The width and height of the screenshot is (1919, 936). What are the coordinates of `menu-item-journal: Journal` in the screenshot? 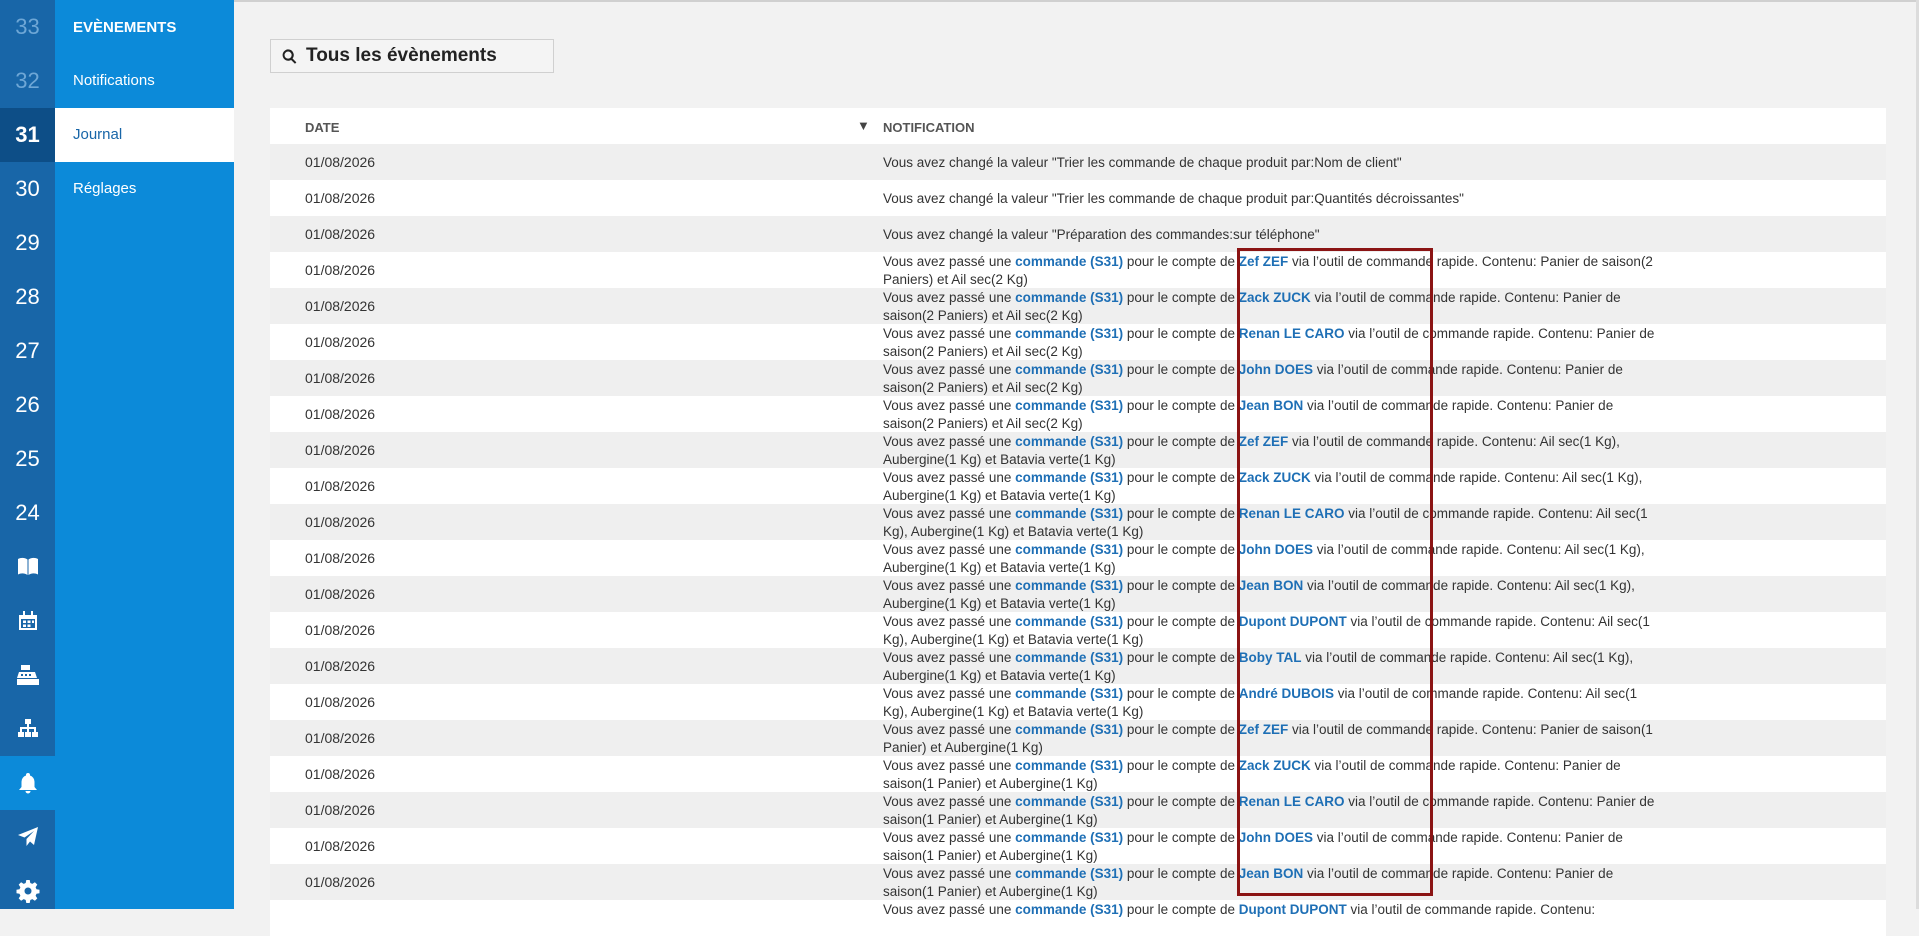 It's located at (144, 135).